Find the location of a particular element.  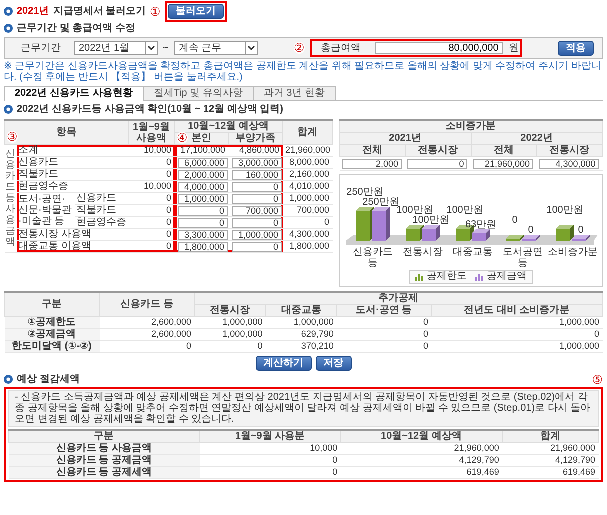

column-header: 합계 is located at coordinates (307, 132).